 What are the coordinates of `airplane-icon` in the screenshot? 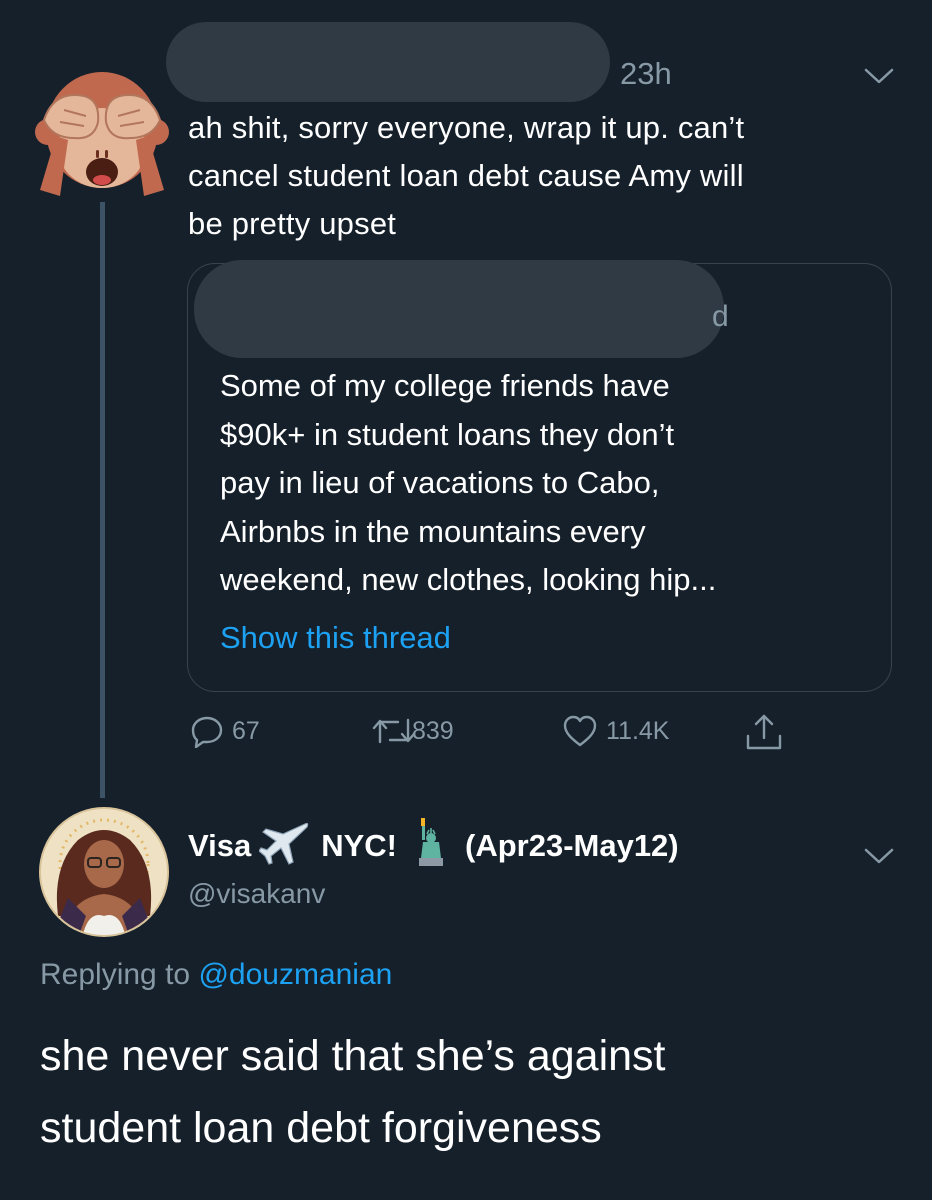 It's located at (284, 846).